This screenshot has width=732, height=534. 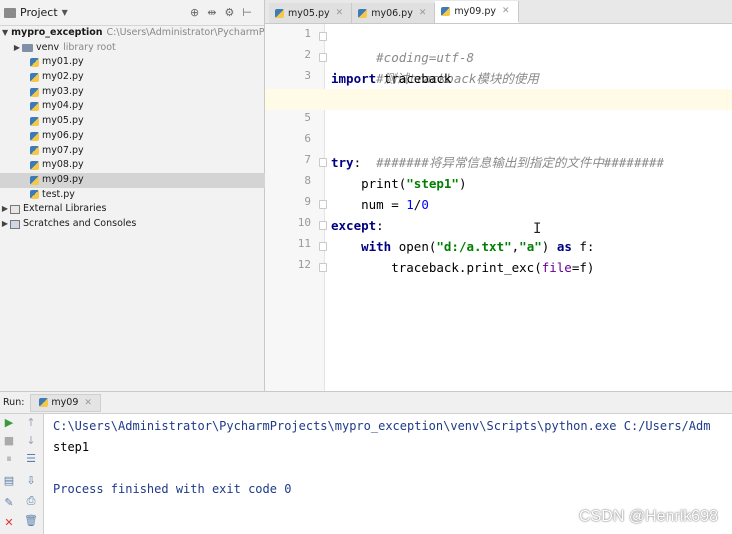 I want to click on expand-arrow-icon: ▼, so click(x=5, y=33).